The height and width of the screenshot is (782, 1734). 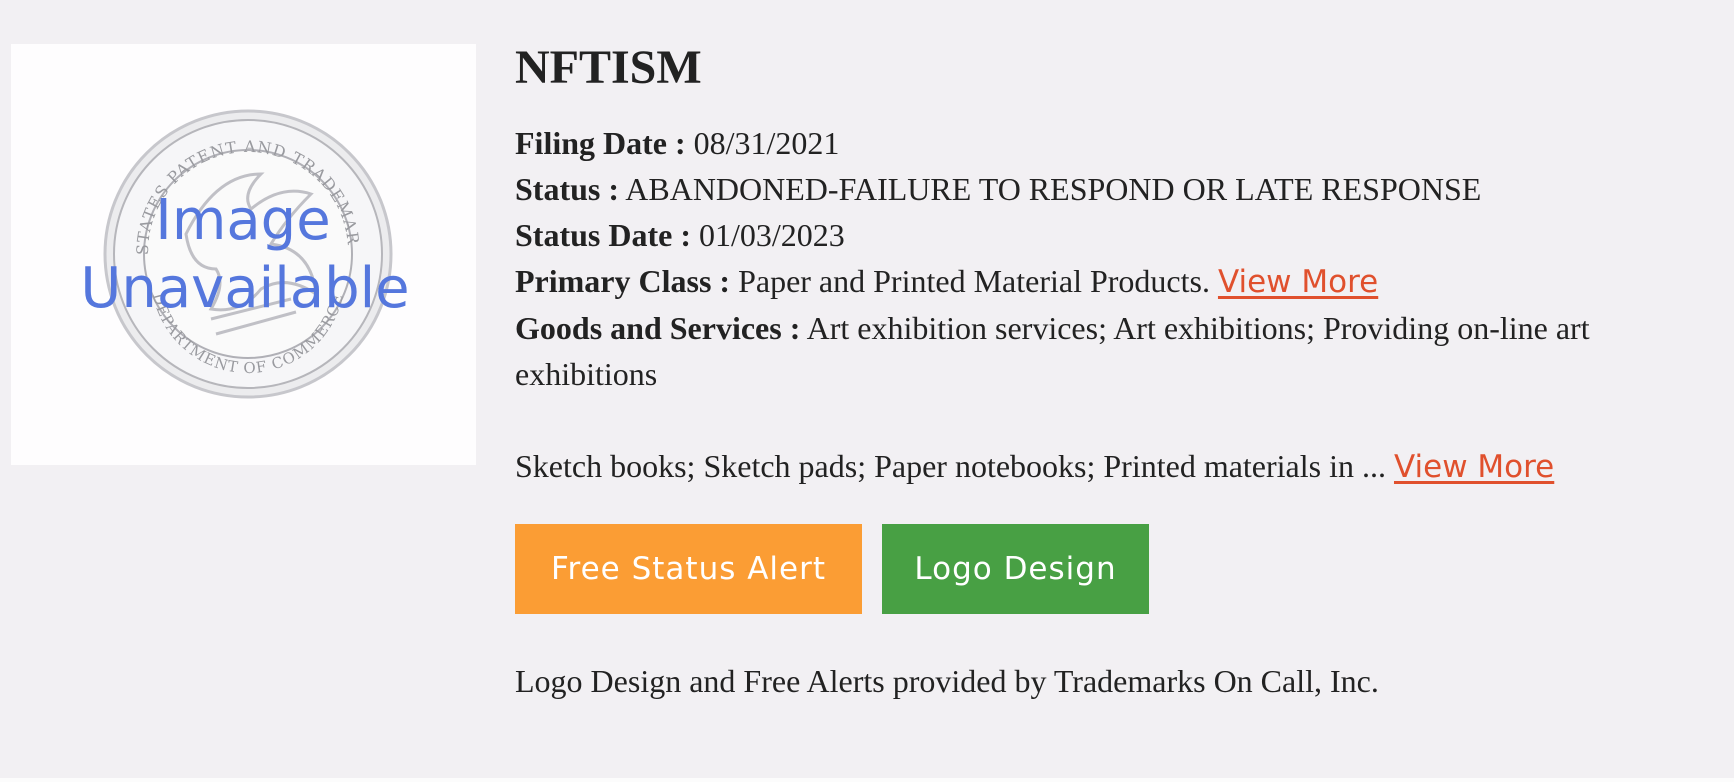 I want to click on logo-design-button: Logo Design, so click(x=1015, y=569).